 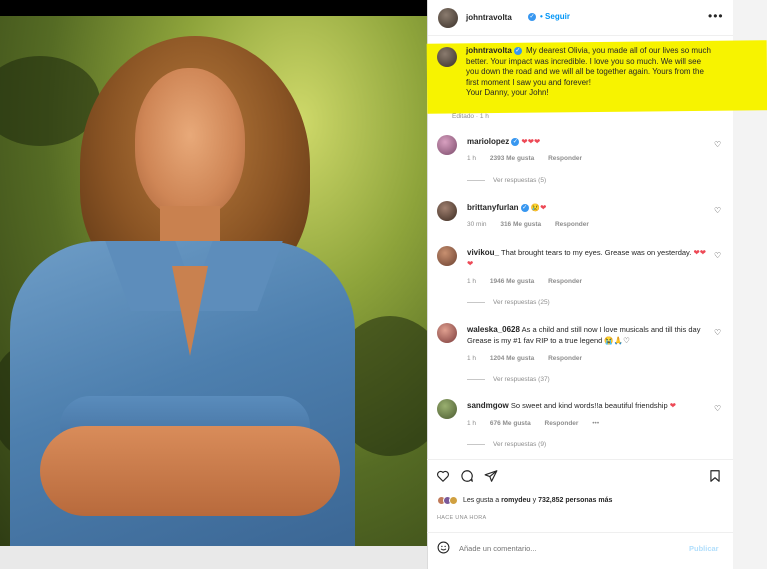 What do you see at coordinates (581, 18) in the screenshot?
I see `post-header: johntravolta ✓ • Seguir •••` at bounding box center [581, 18].